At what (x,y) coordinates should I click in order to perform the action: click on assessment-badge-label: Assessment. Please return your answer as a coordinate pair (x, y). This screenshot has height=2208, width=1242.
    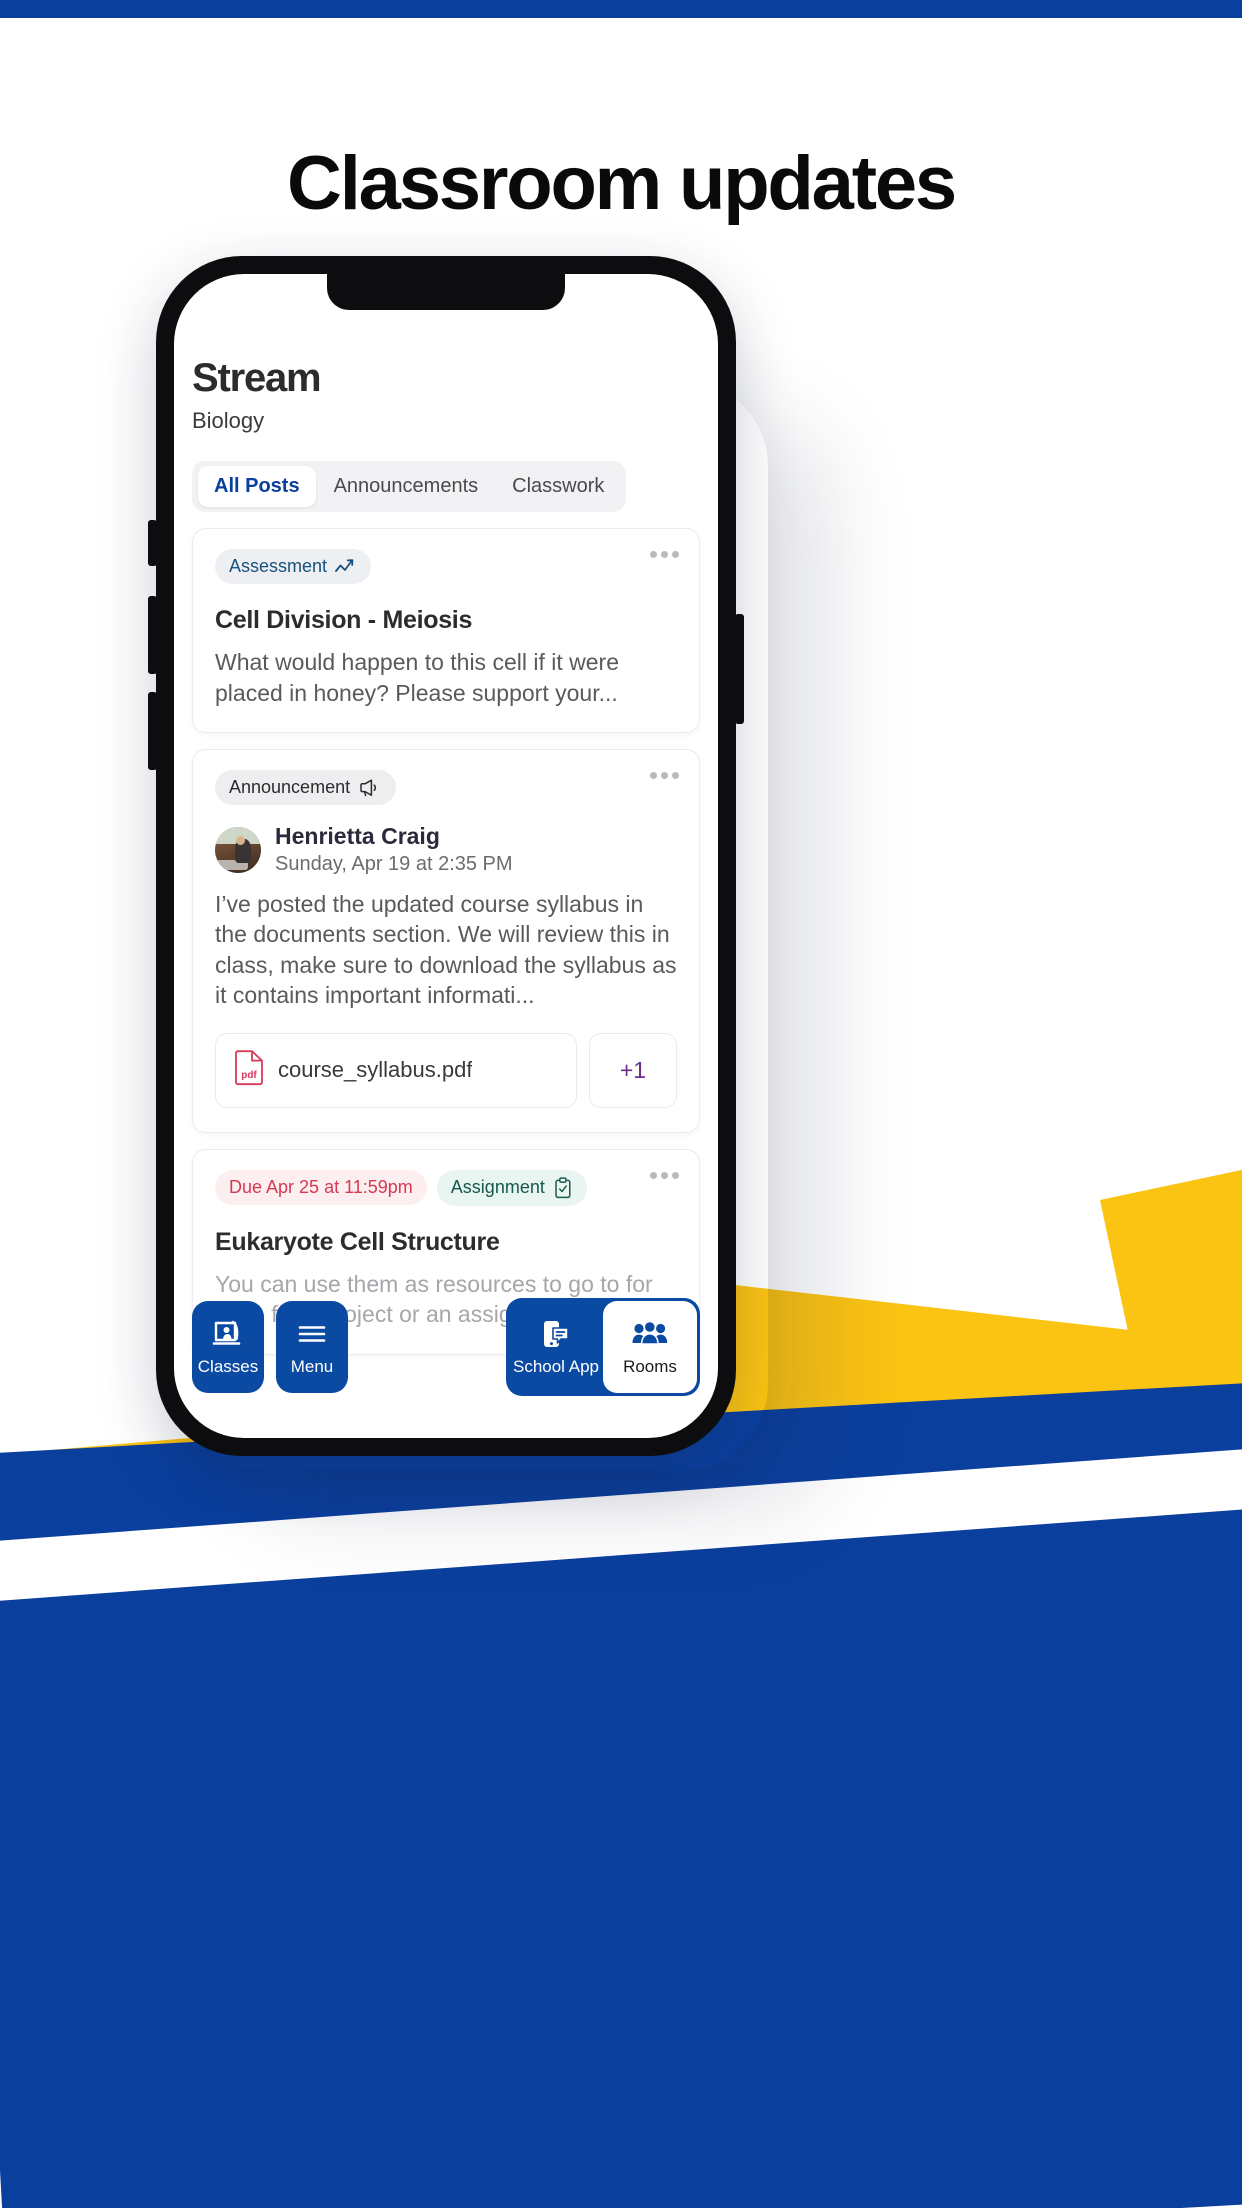
    Looking at the image, I should click on (278, 566).